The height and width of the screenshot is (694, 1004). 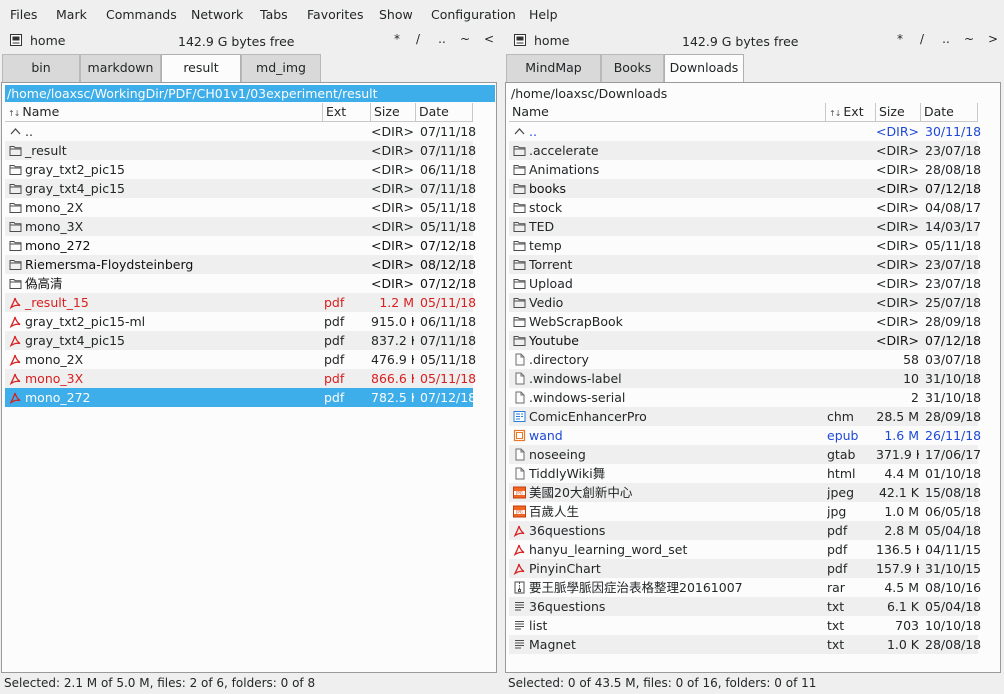 I want to click on file-row: Animations <DIR> 28/08/18, so click(x=745, y=169).